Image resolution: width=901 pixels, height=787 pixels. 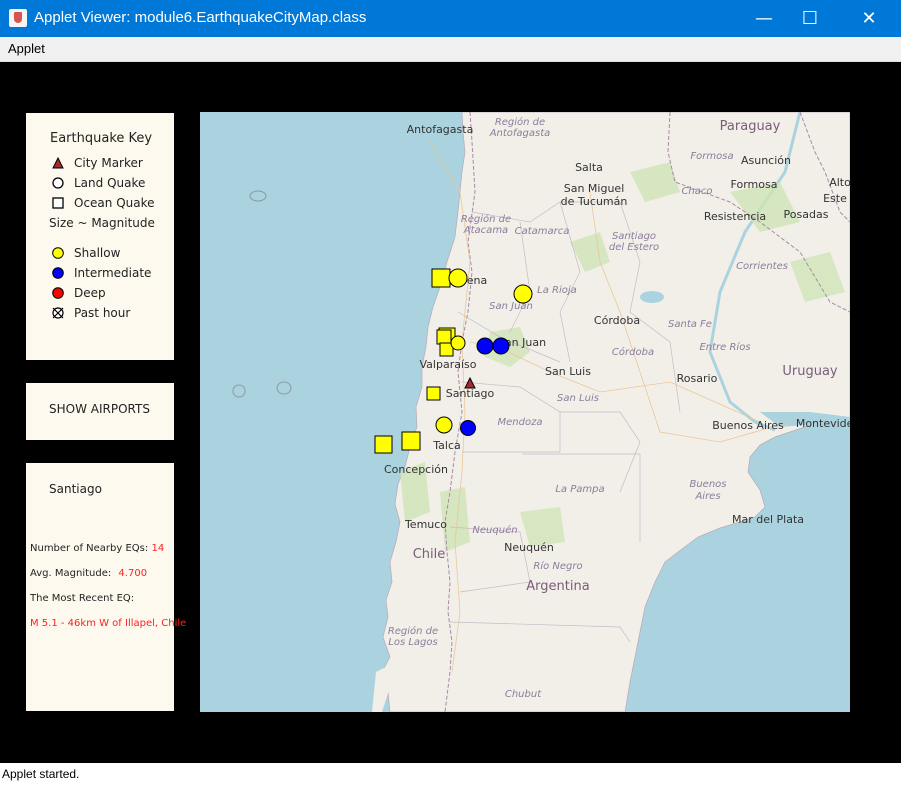 I want to click on label-valparaiso: Valparaíso, so click(x=448, y=364).